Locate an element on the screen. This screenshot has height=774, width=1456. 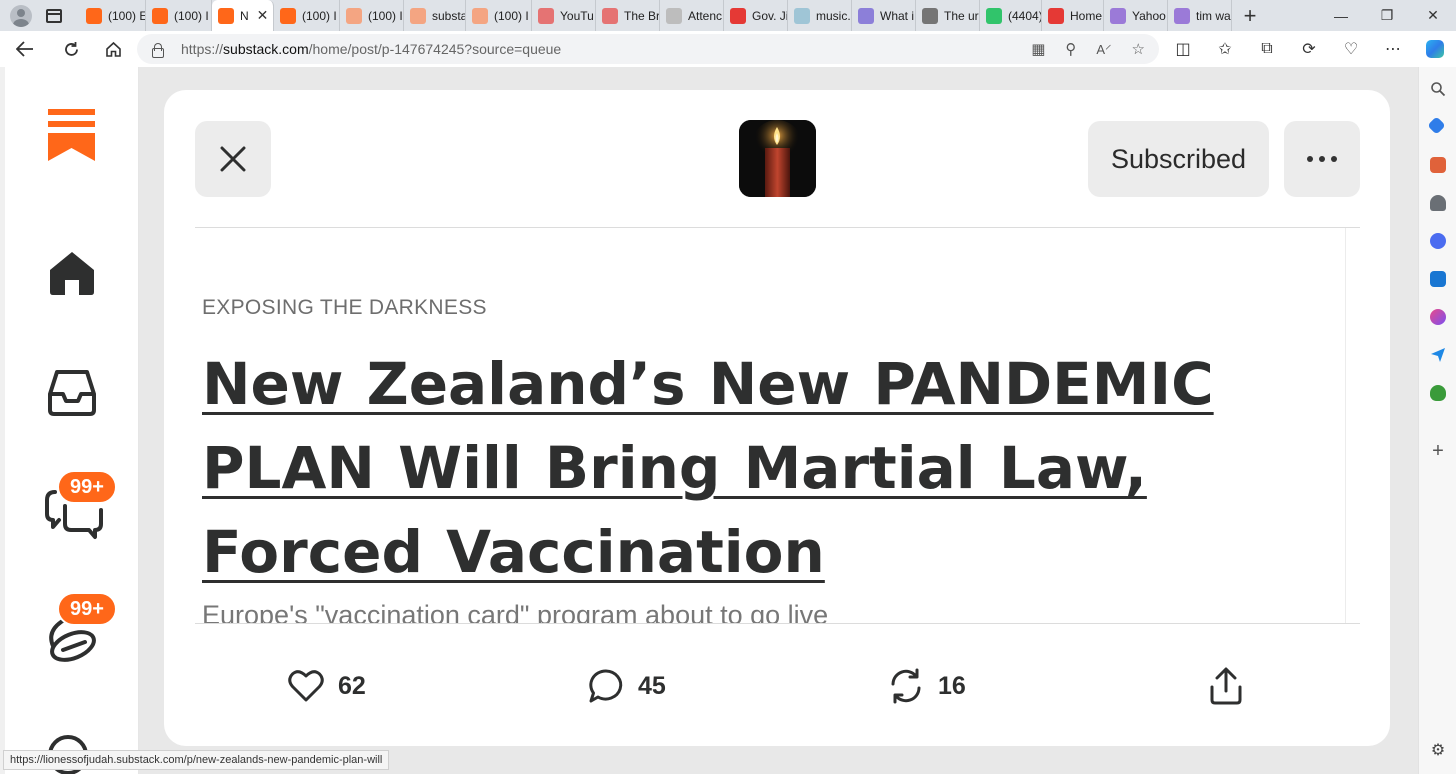
copilot-icon is located at coordinates (1435, 49).